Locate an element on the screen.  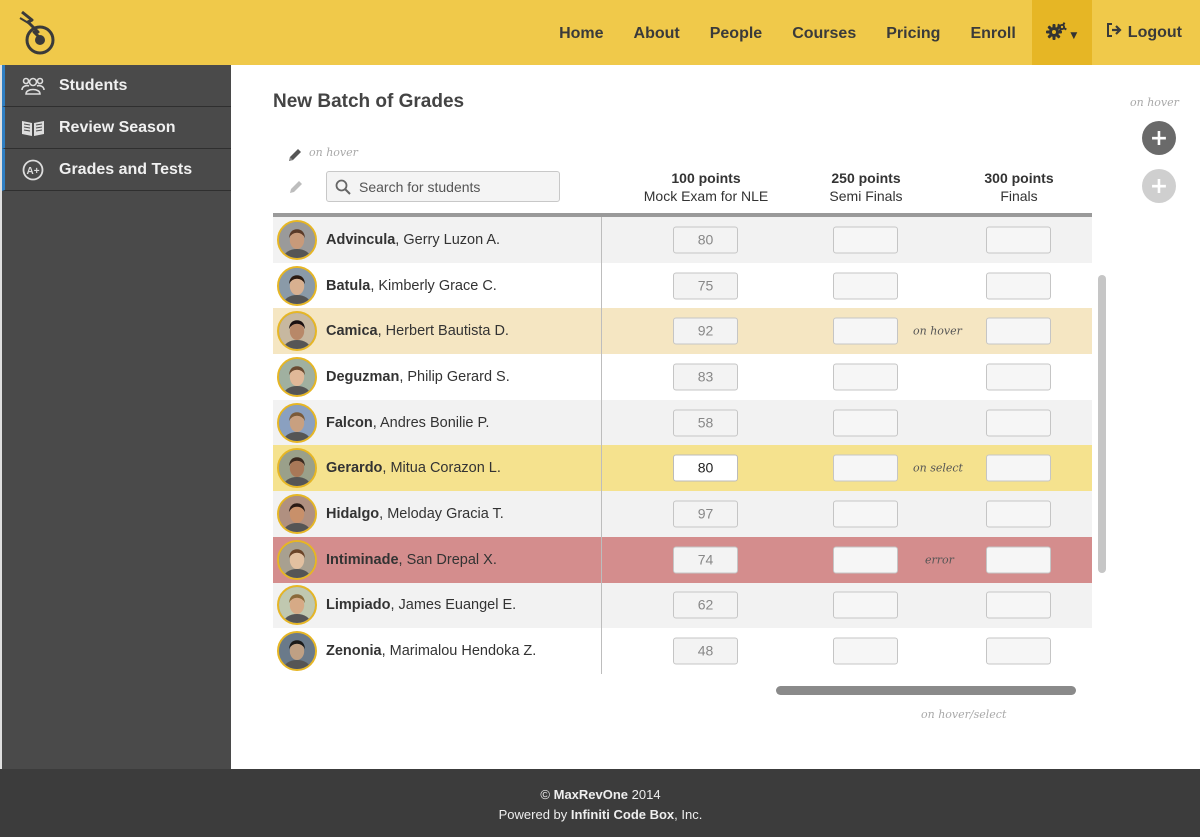
student-name: Deguzman, Philip Gerard S. is located at coordinates (418, 377).